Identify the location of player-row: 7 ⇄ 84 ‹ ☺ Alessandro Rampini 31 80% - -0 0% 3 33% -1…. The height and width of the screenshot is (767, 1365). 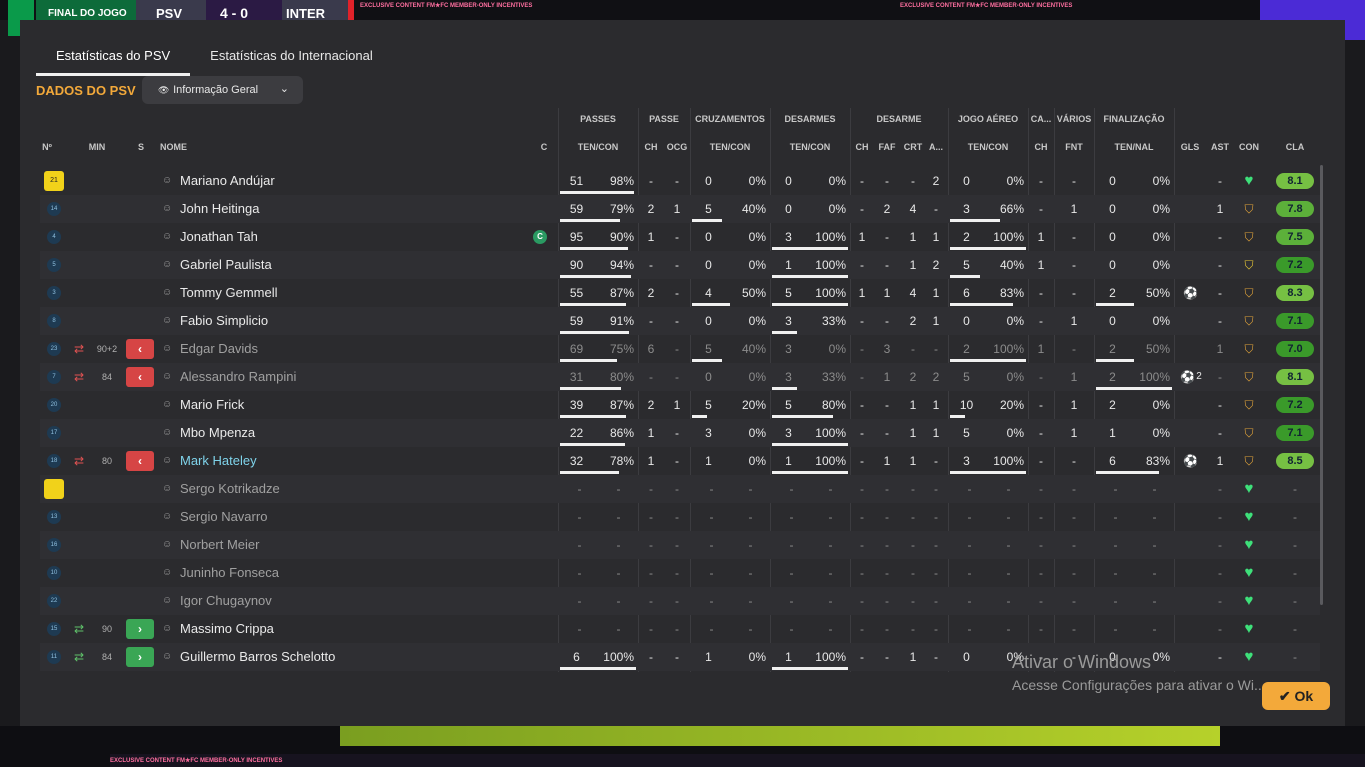
(680, 377).